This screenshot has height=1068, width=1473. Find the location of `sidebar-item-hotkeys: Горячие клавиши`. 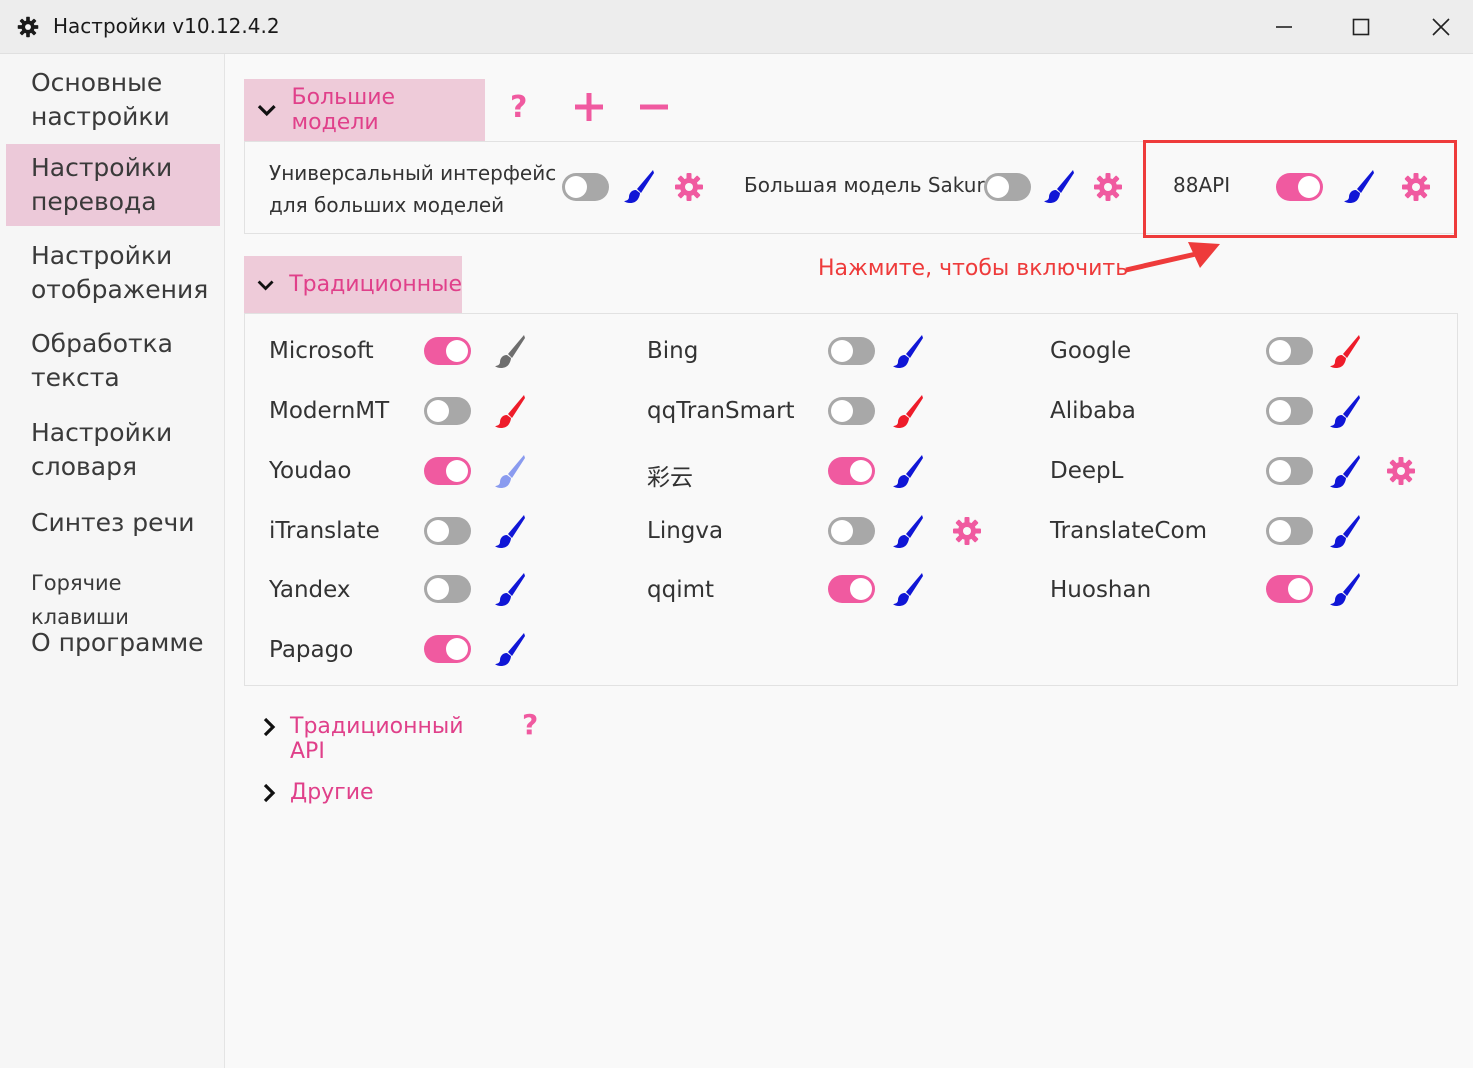

sidebar-item-hotkeys: Горячие клавиши is located at coordinates (113, 600).